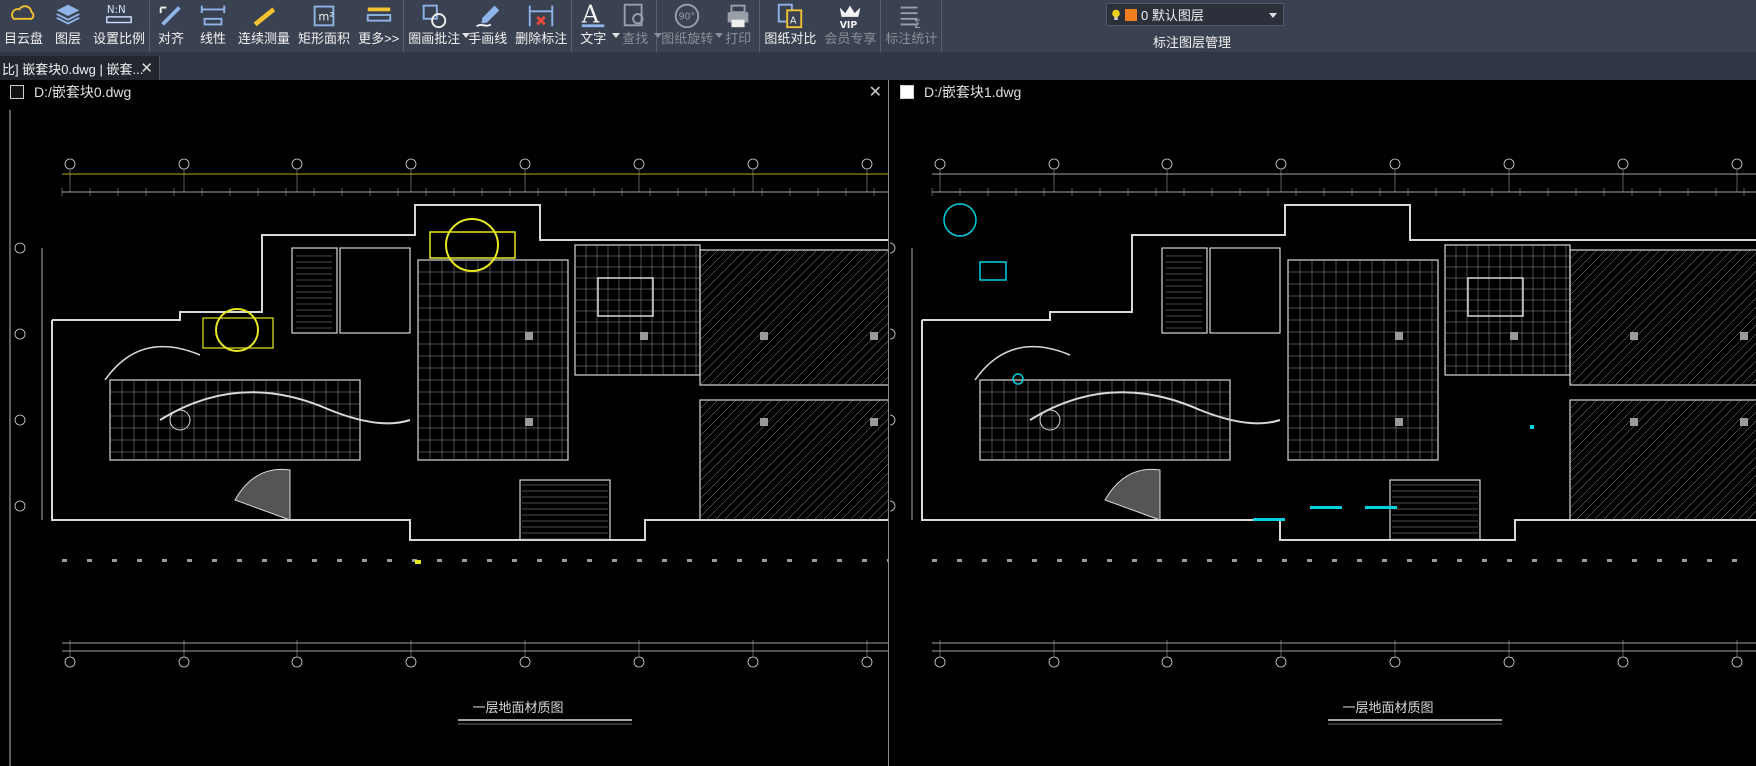 The image size is (1756, 766). I want to click on compare-button: A 图纸对比, so click(790, 26).